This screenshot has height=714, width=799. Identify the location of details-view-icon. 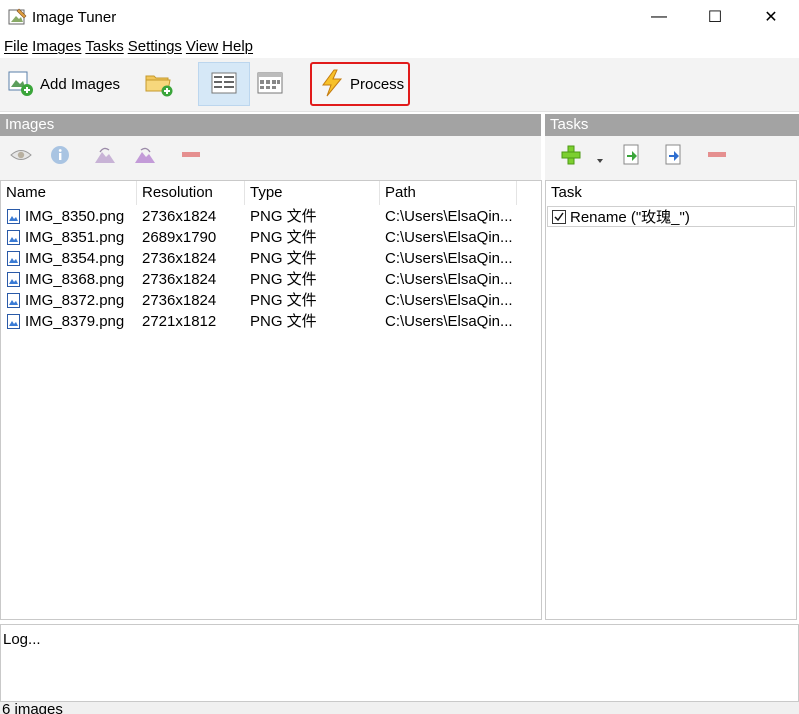
(224, 84).